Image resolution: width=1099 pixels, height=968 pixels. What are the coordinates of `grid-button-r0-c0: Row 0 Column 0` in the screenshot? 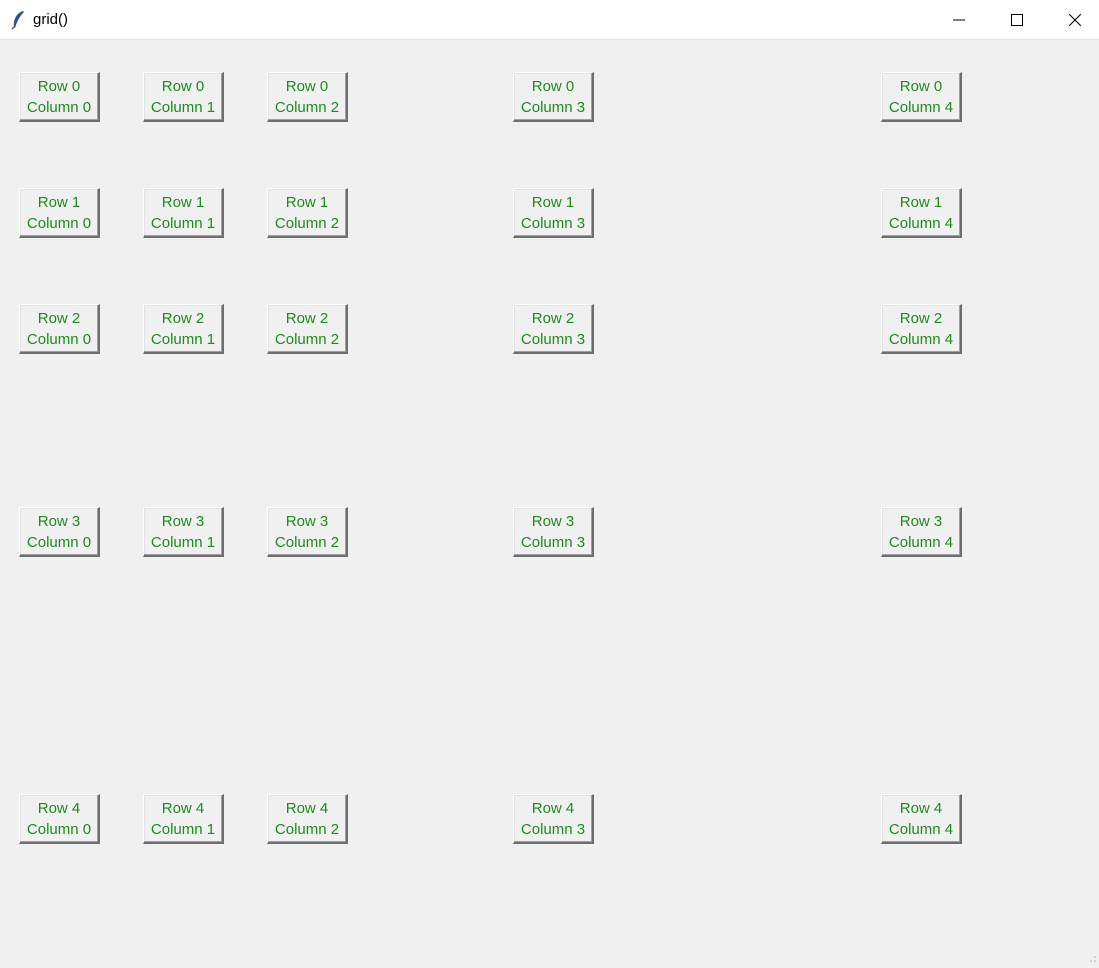 It's located at (59, 97).